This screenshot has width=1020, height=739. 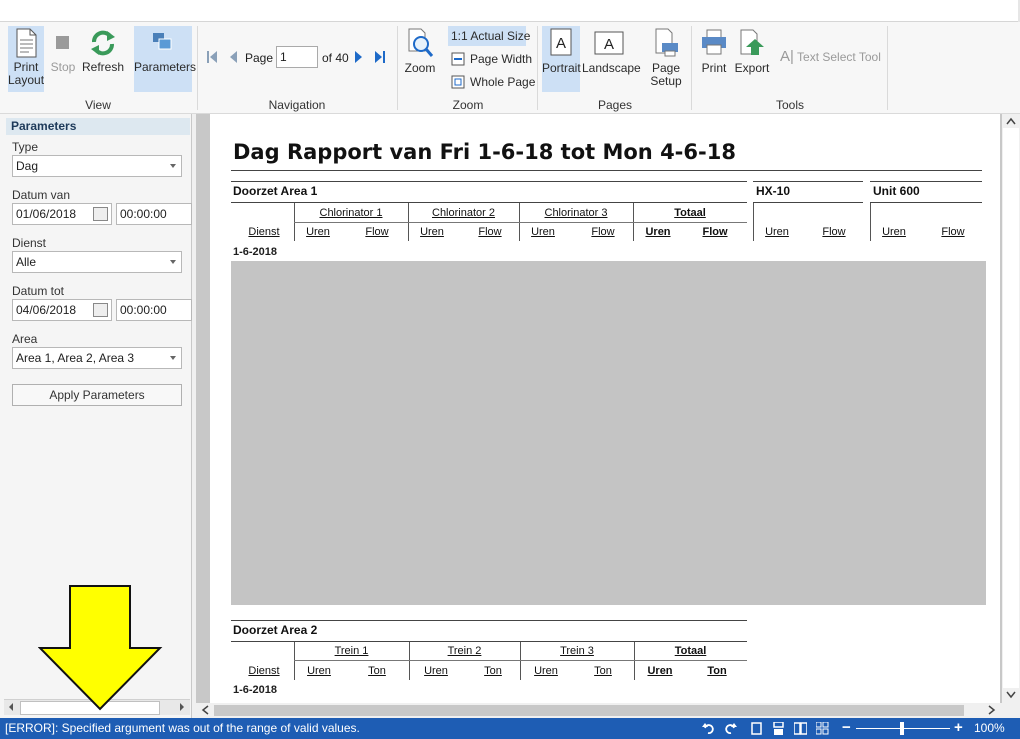 What do you see at coordinates (666, 59) in the screenshot?
I see `page-setup-button: Page Setup` at bounding box center [666, 59].